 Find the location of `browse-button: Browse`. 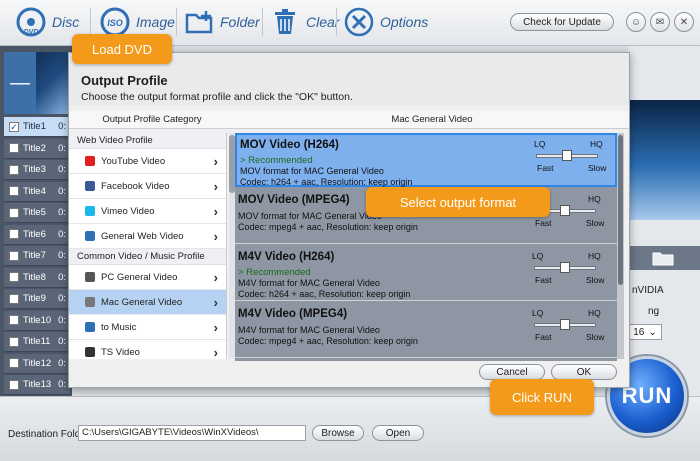

browse-button: Browse is located at coordinates (338, 433).